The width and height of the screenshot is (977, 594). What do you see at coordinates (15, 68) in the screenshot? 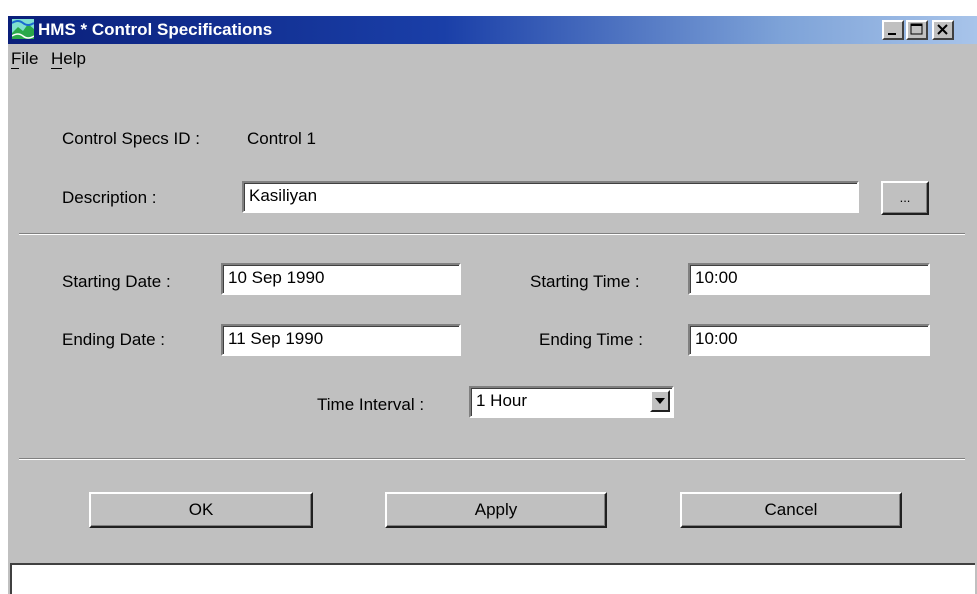
I see `menu-file-mnemonic` at bounding box center [15, 68].